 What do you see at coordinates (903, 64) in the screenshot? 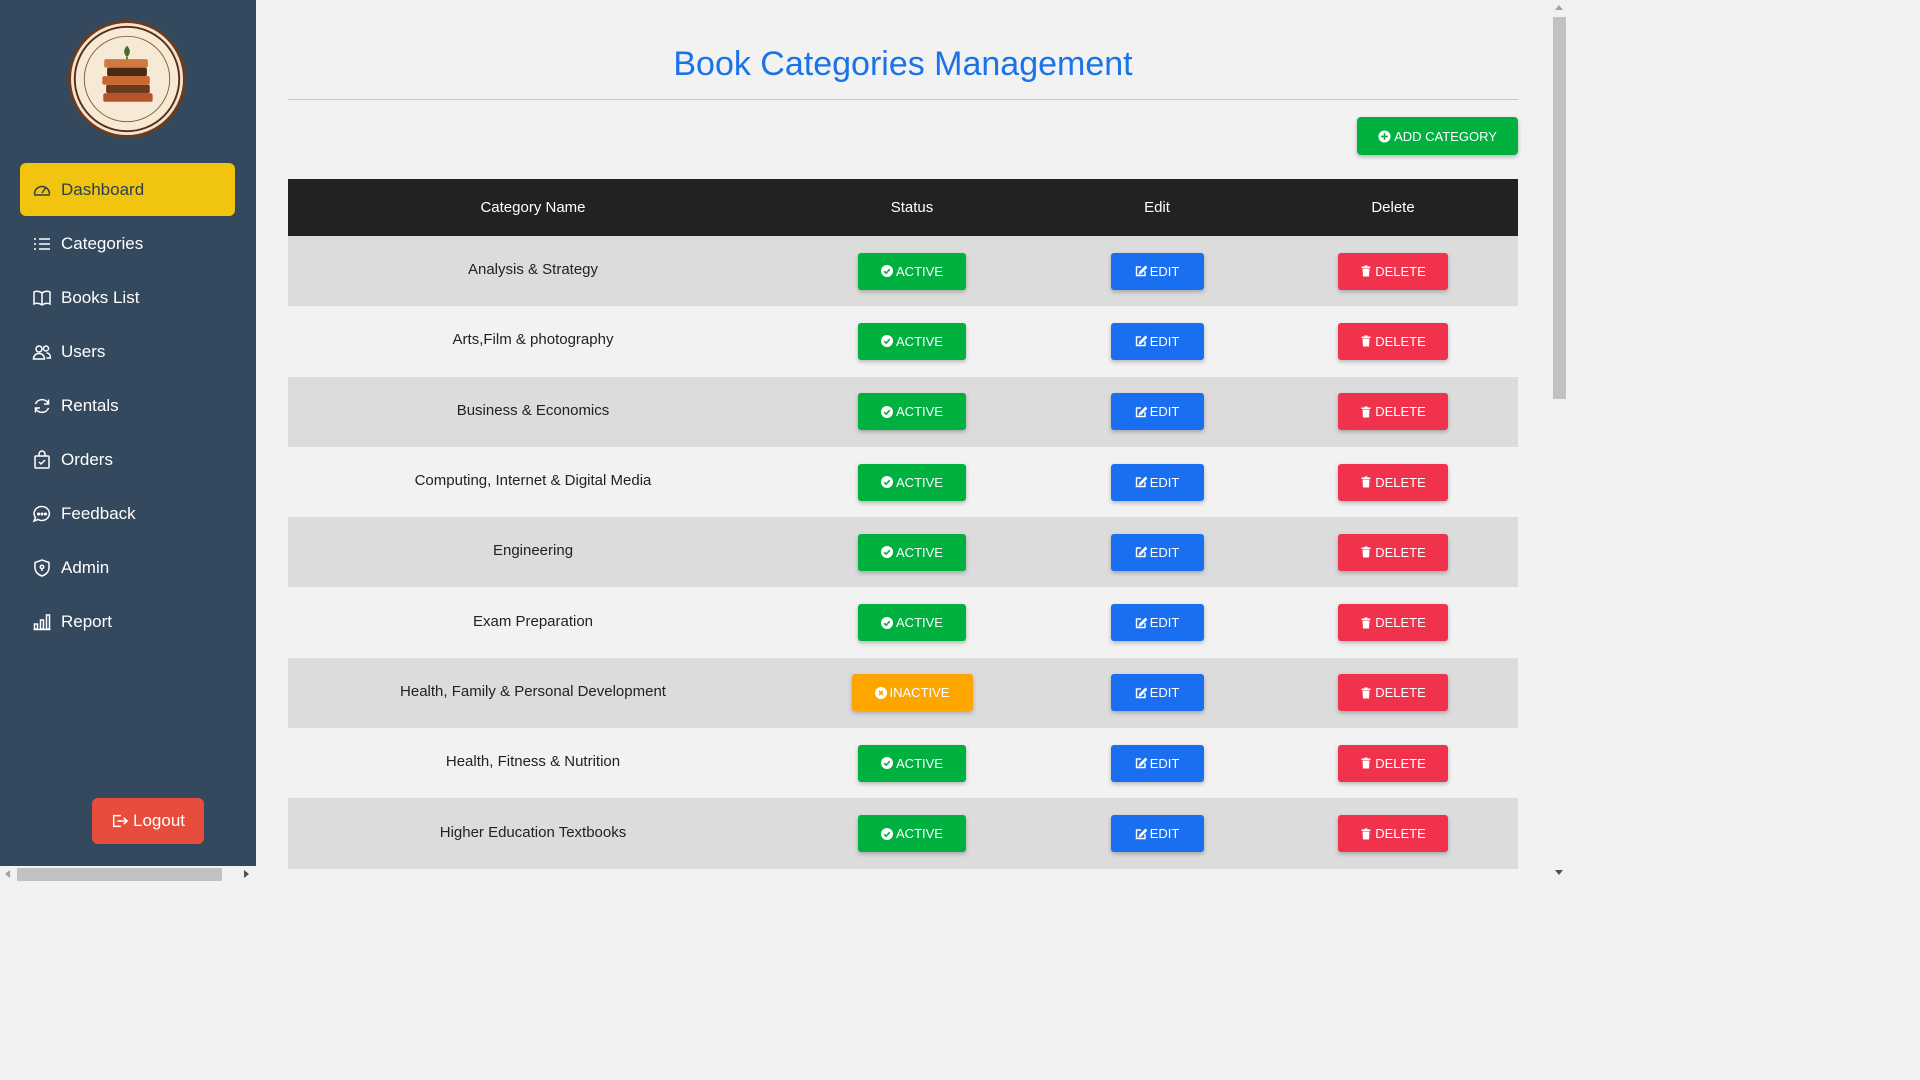
I see `page-title: Book Categories Management` at bounding box center [903, 64].